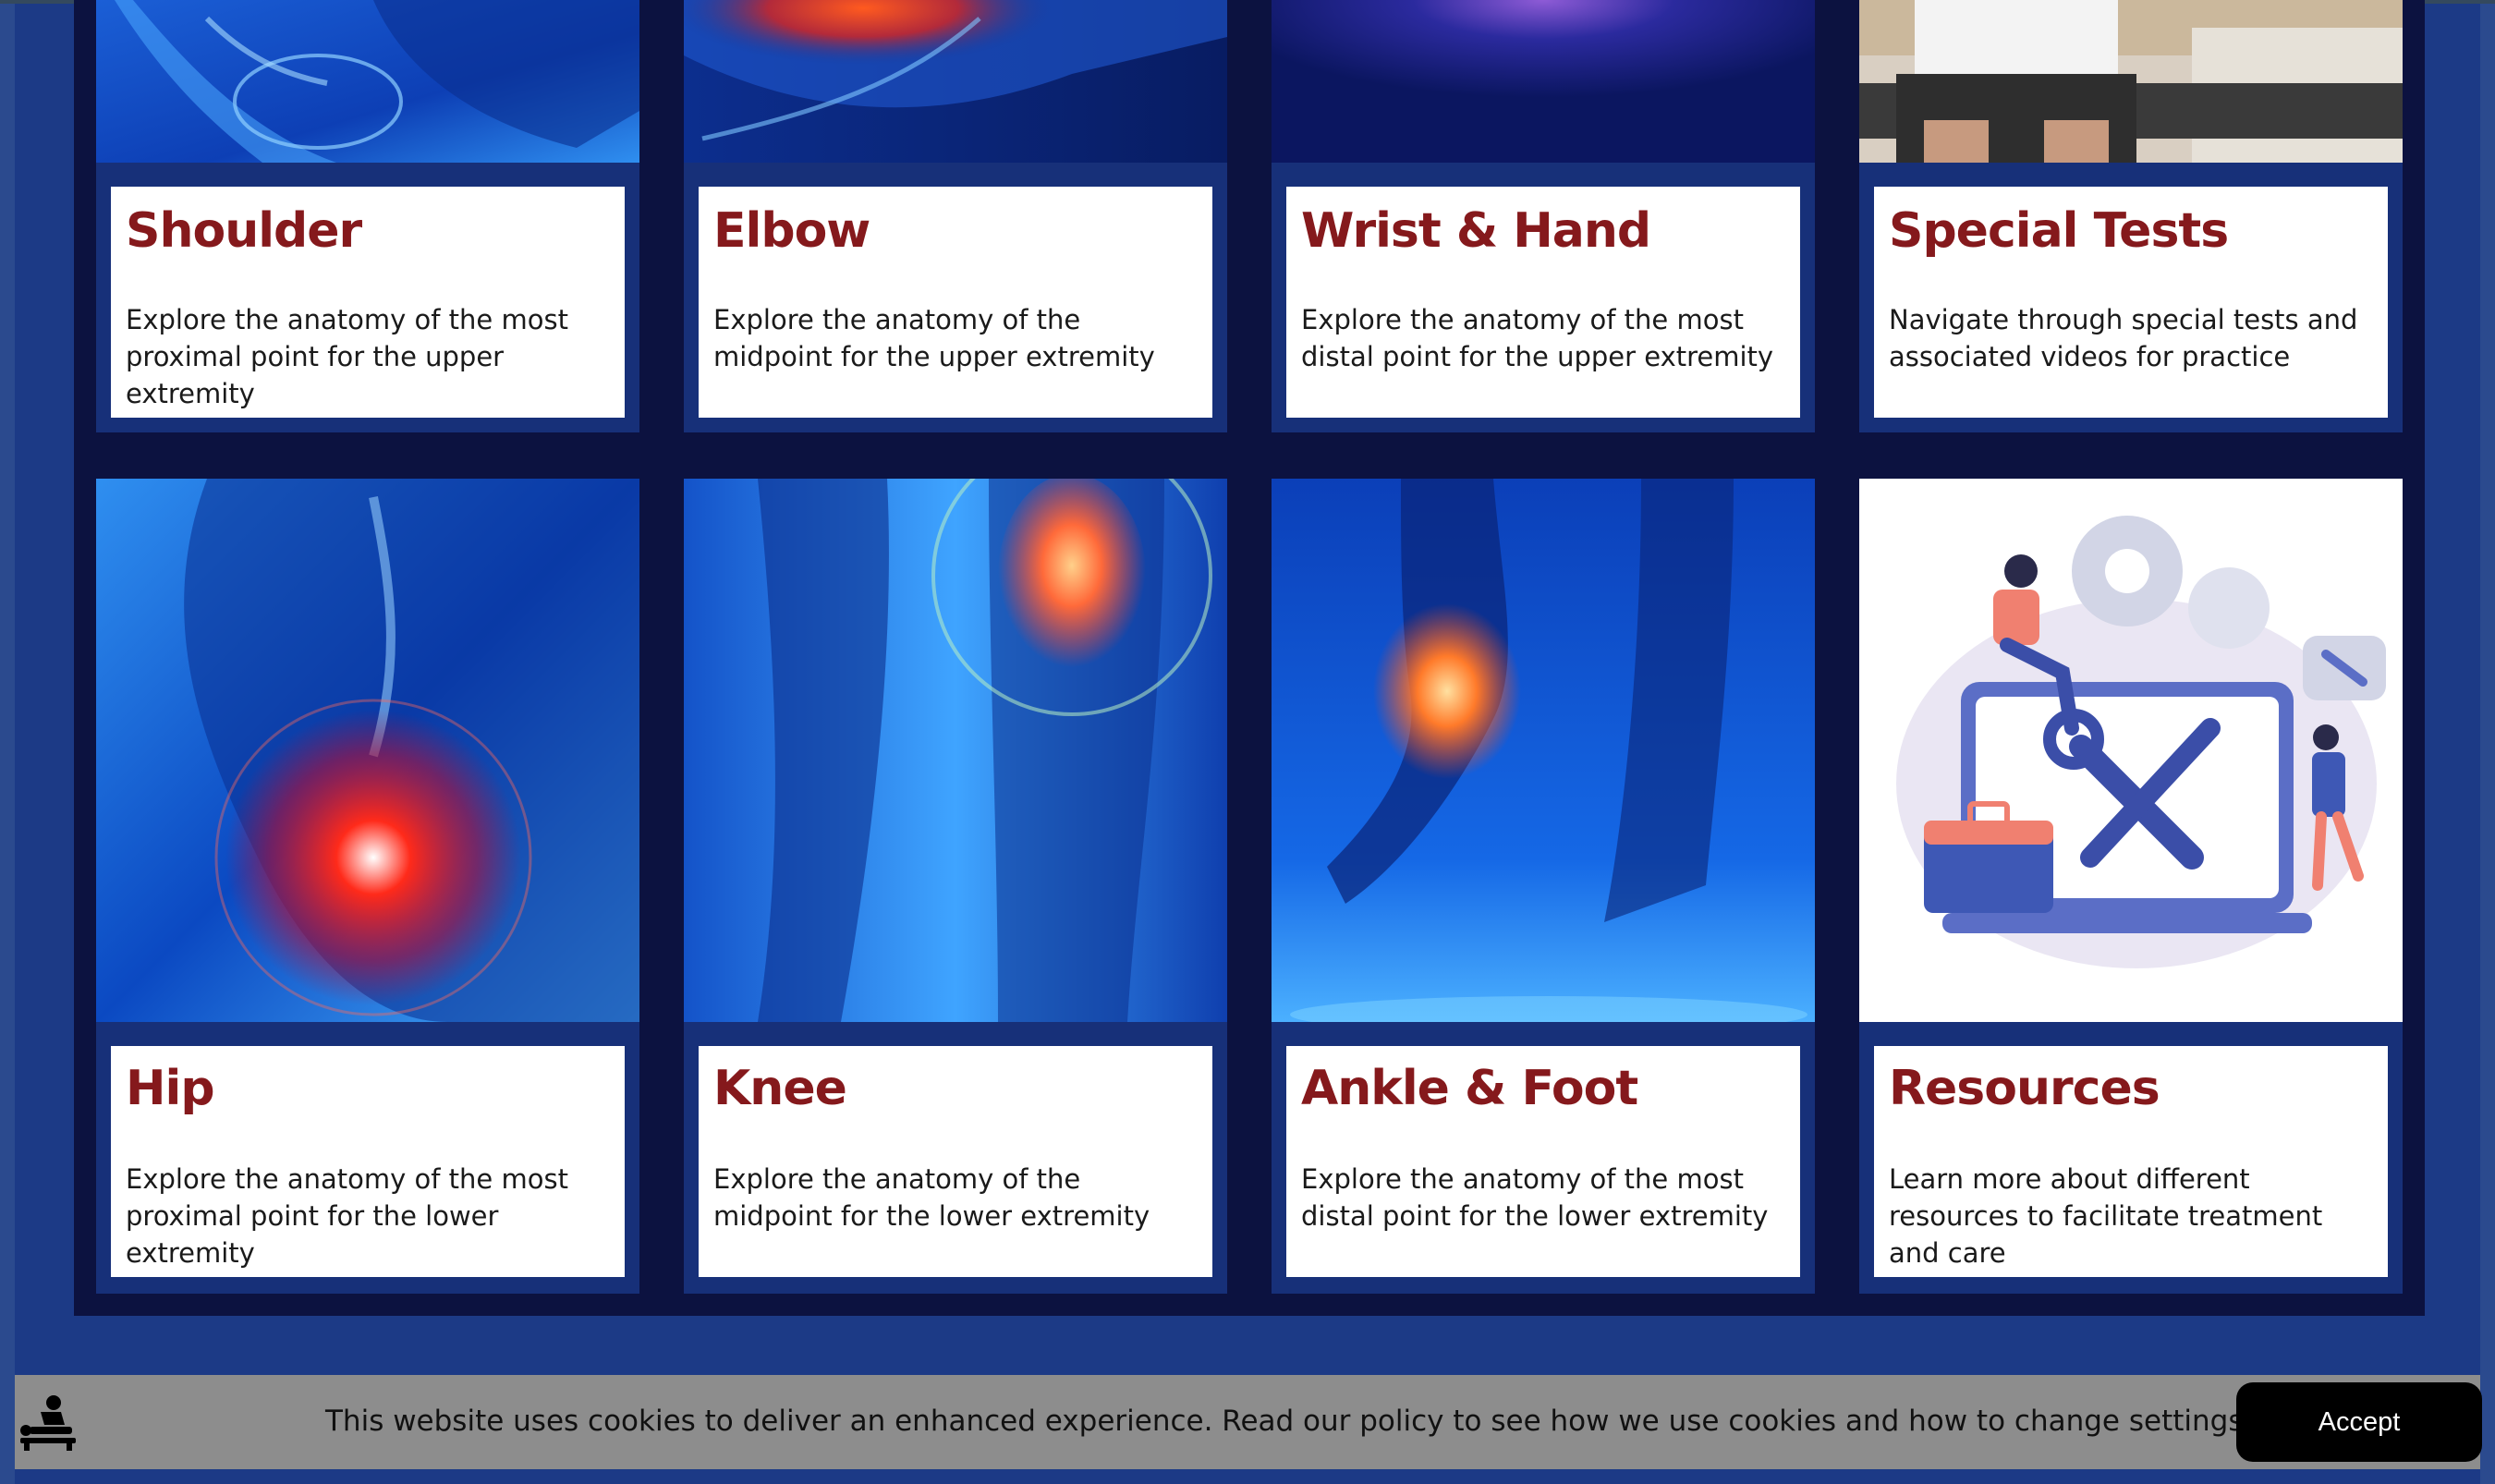 The width and height of the screenshot is (2495, 1484). I want to click on page-edge-right, so click(2487, 742).